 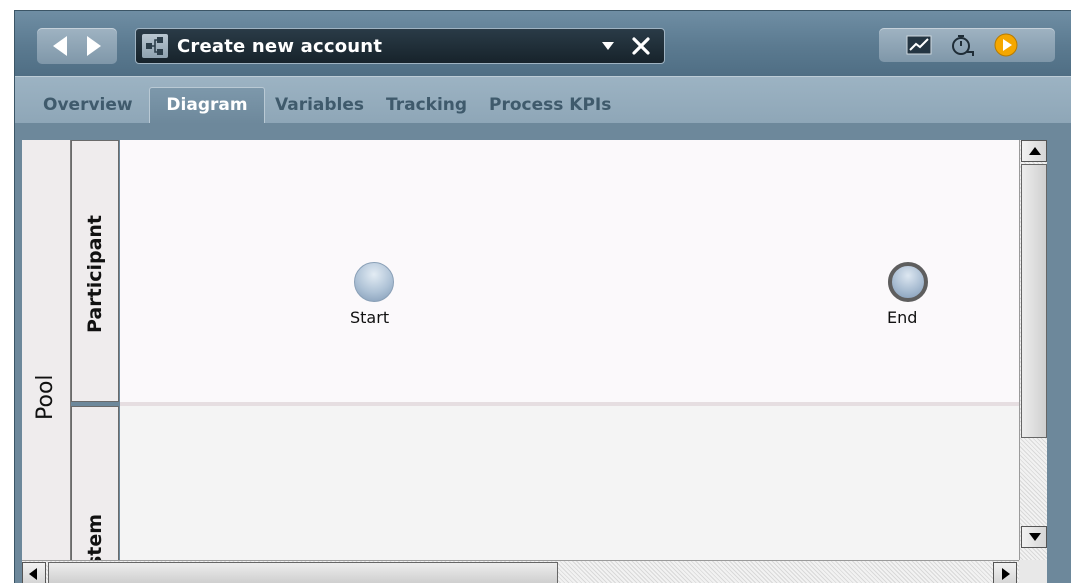 I want to click on scroll-down-button, so click(x=1034, y=537).